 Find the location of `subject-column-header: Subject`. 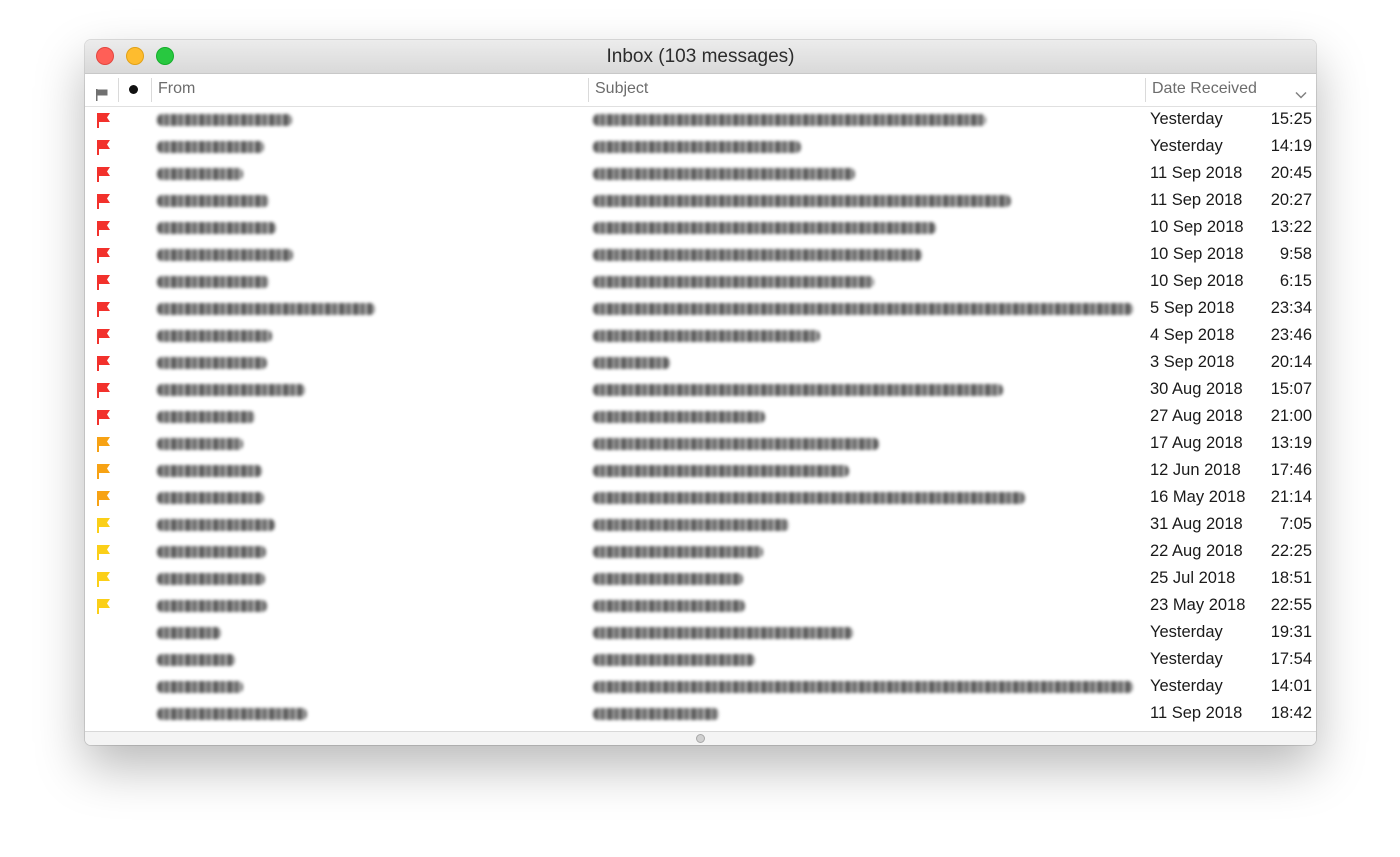

subject-column-header: Subject is located at coordinates (621, 90).